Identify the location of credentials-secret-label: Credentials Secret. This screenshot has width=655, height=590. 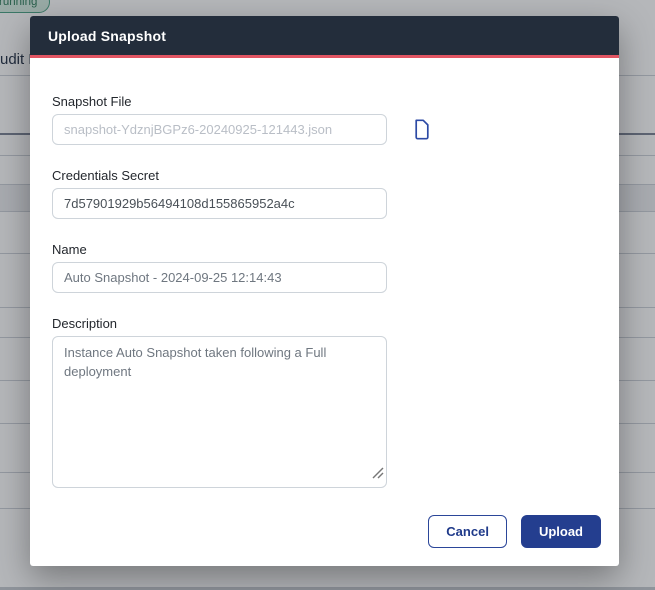
(105, 175).